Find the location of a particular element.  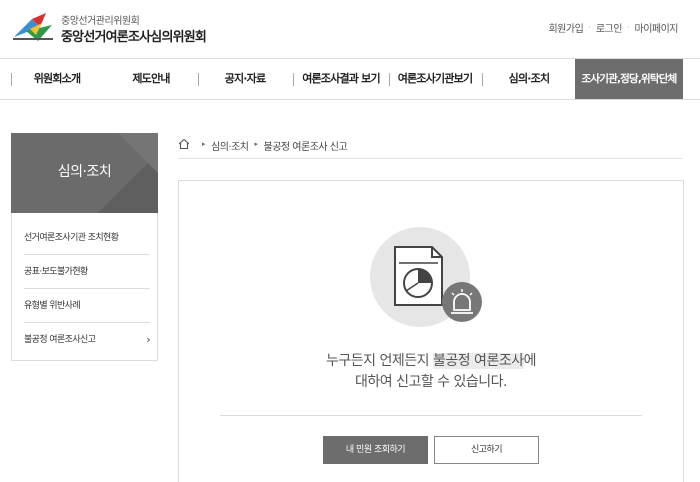

submit-report-button: 신고하기 is located at coordinates (486, 450).